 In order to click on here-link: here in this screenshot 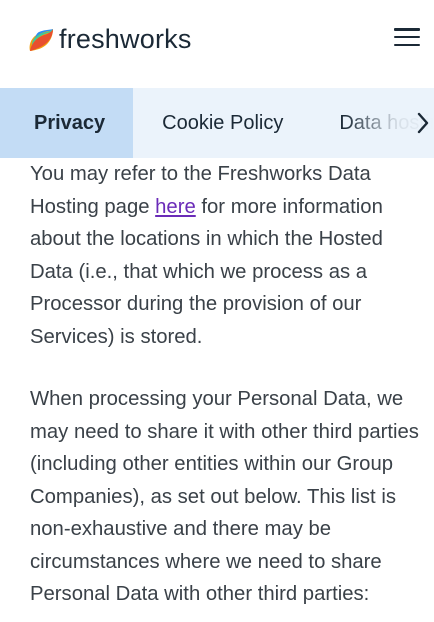, I will do `click(175, 207)`.